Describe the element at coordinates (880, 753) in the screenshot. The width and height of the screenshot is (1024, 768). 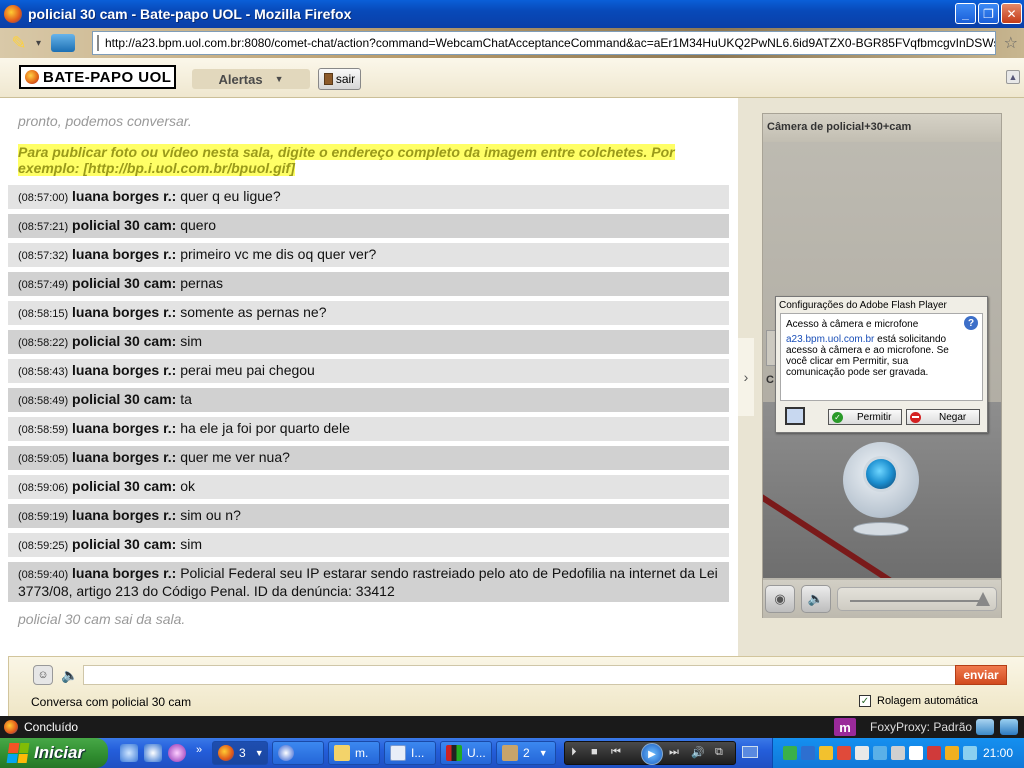
I see `tray-icon-monitor` at that location.